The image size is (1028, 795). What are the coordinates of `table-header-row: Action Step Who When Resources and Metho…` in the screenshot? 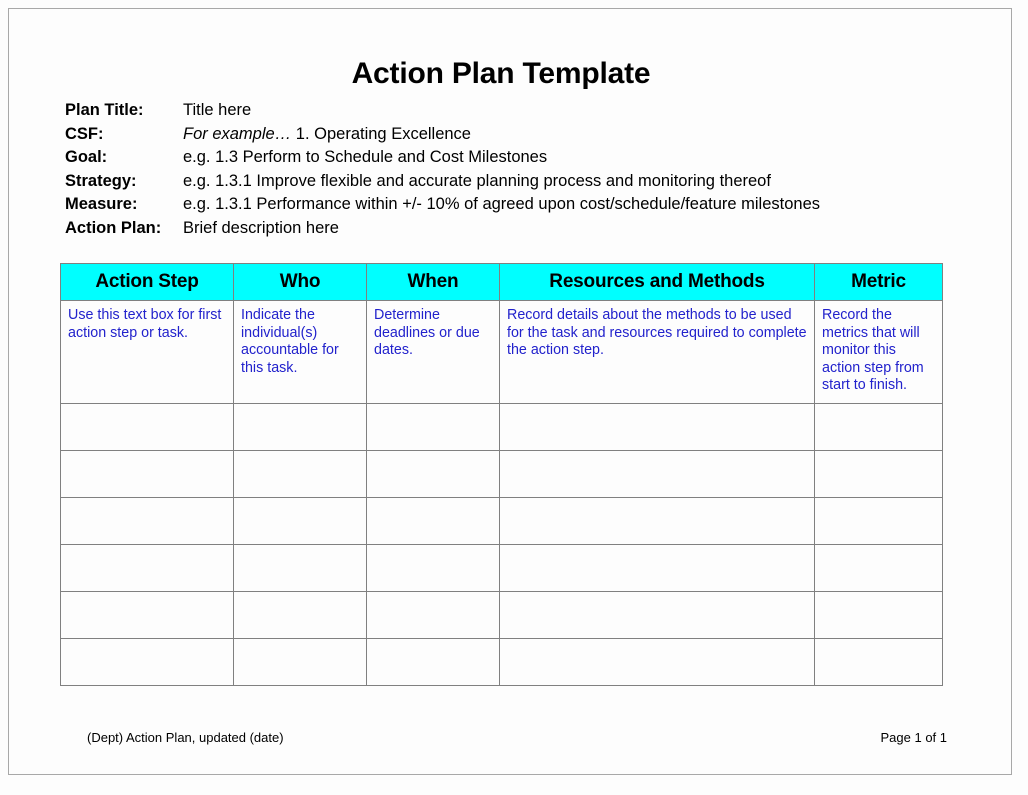 It's located at (501, 282).